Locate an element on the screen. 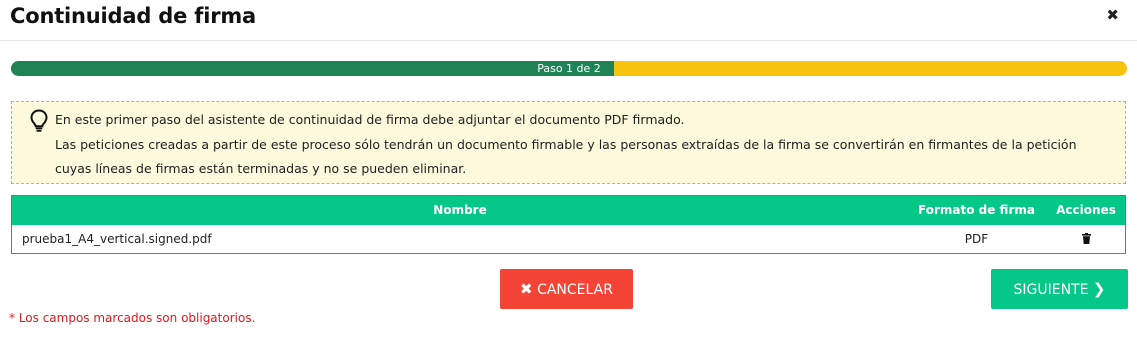 The image size is (1137, 339). trash-icon is located at coordinates (1086, 238).